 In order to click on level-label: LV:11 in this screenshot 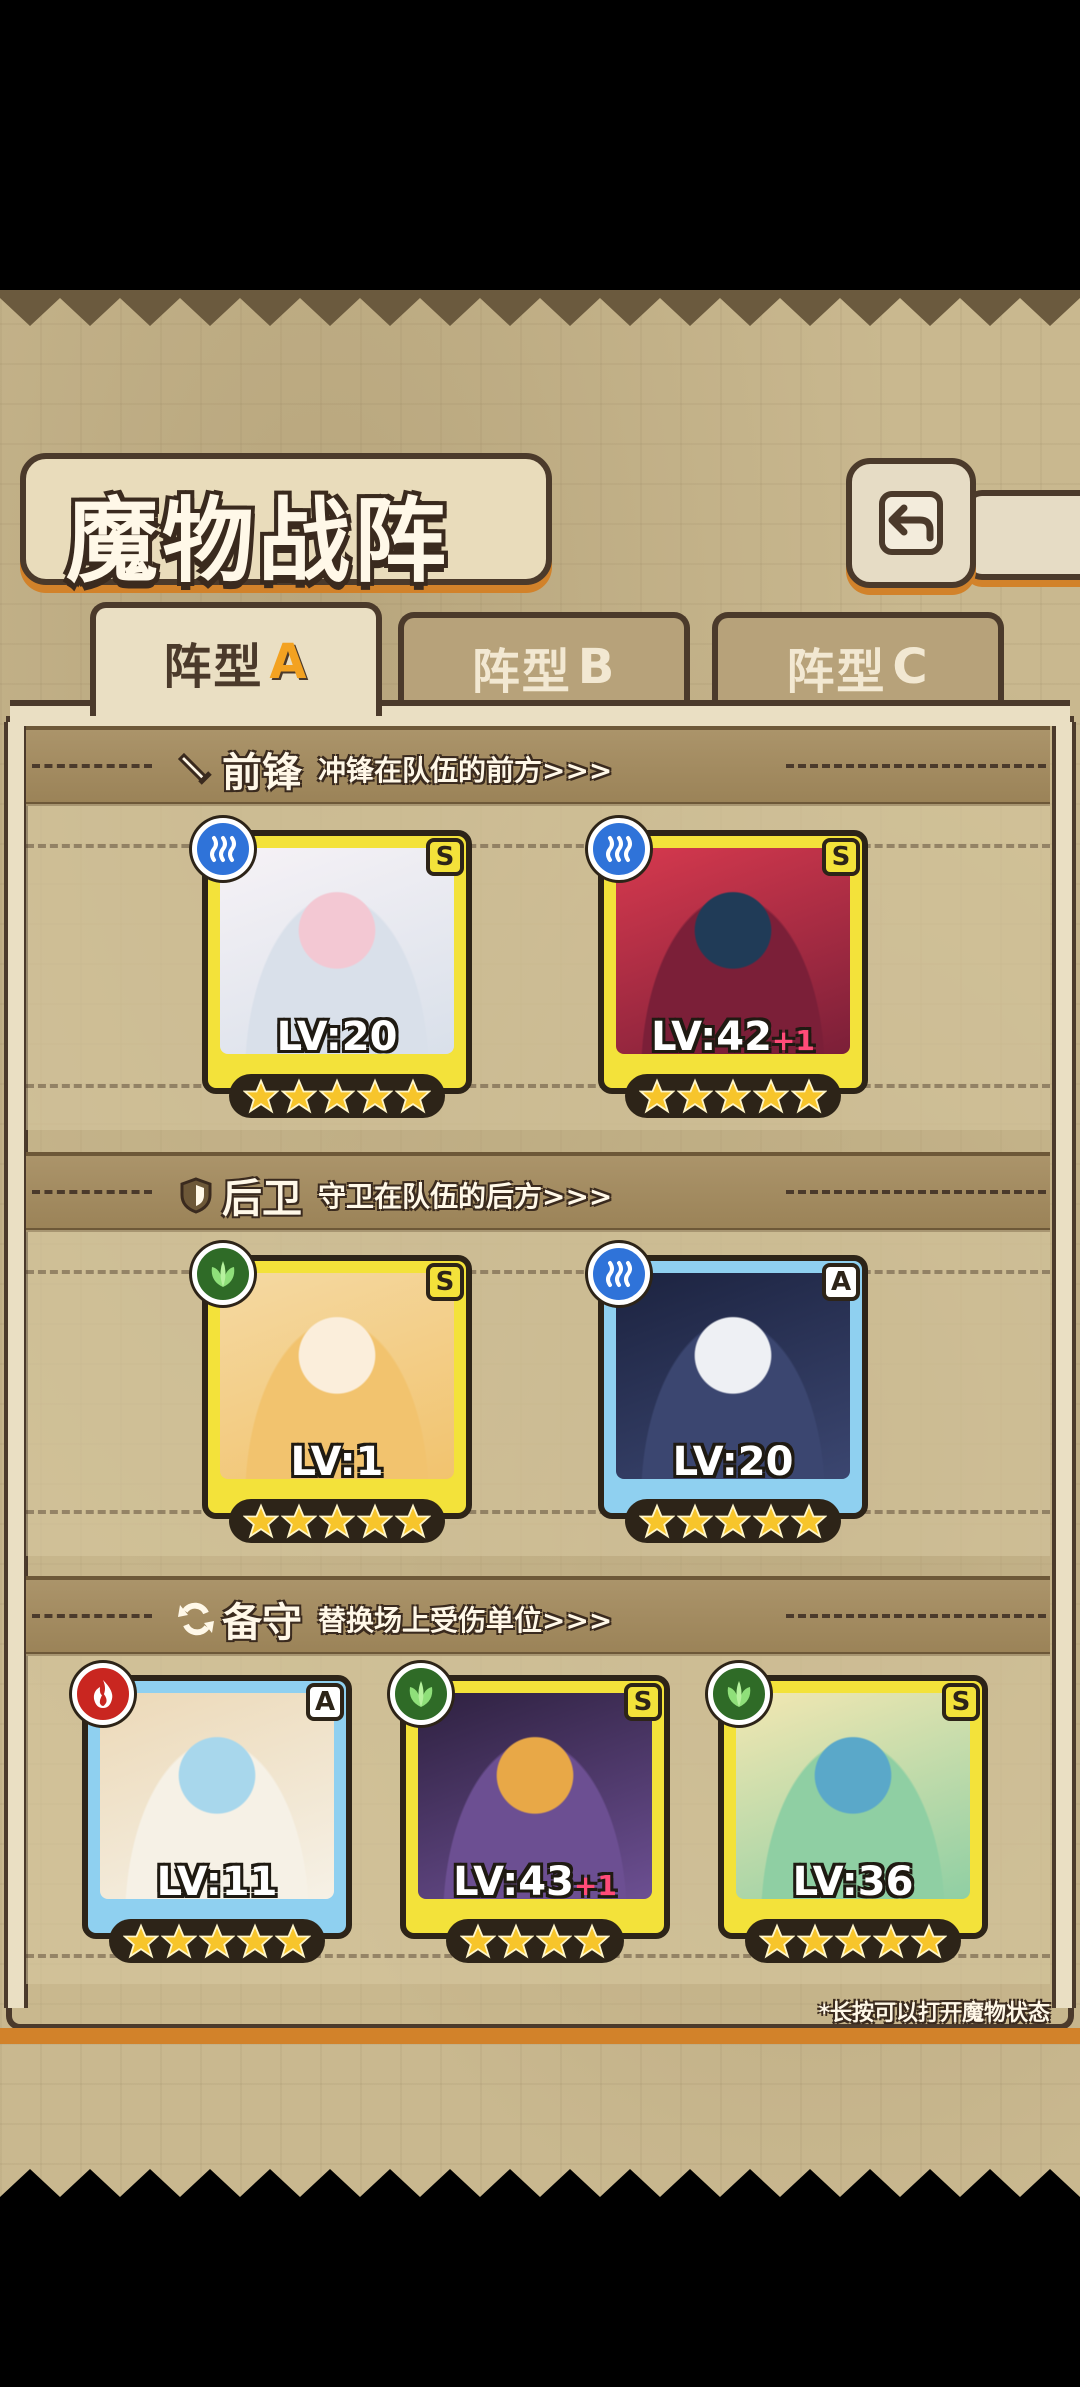, I will do `click(217, 1882)`.